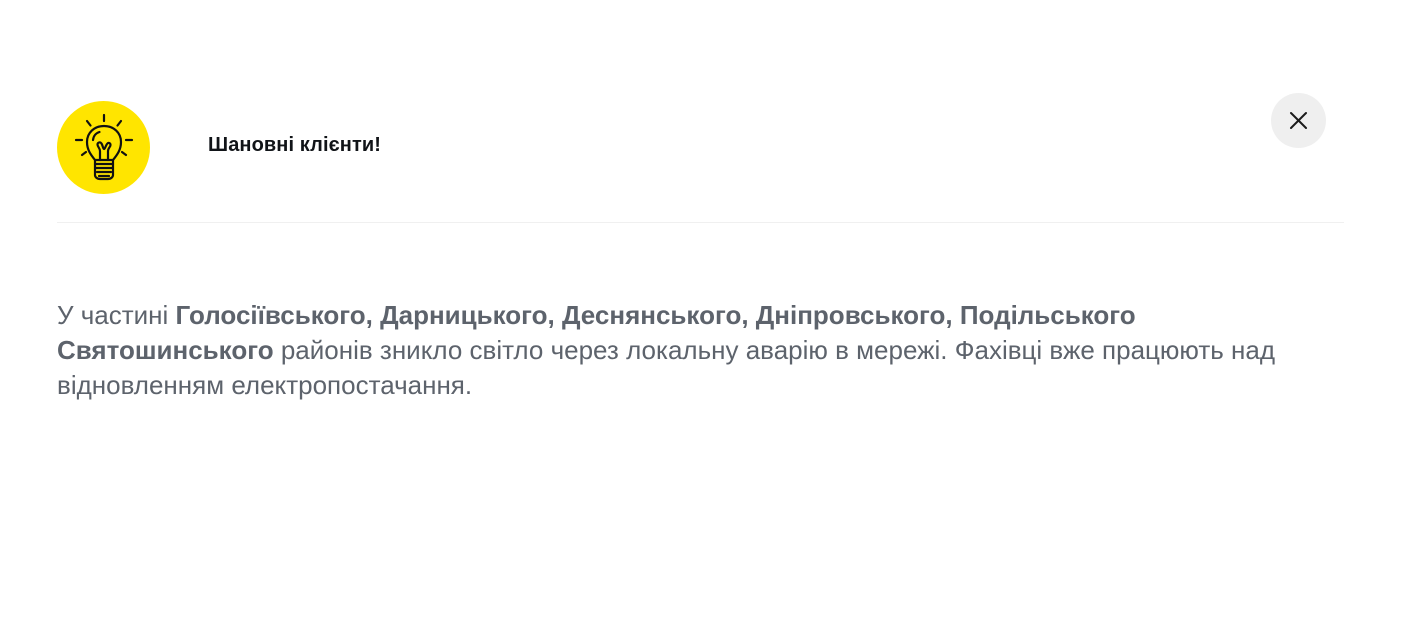 The height and width of the screenshot is (633, 1412). What do you see at coordinates (700, 148) in the screenshot?
I see `modal-header: Шановні клієнти!` at bounding box center [700, 148].